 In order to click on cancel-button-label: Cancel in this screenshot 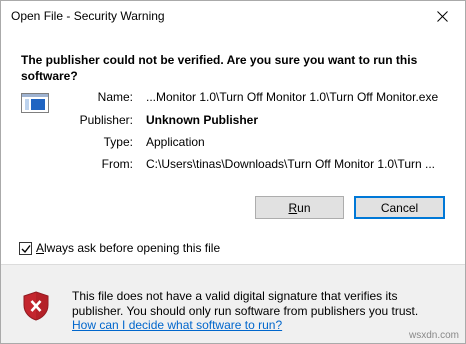, I will do `click(399, 207)`.